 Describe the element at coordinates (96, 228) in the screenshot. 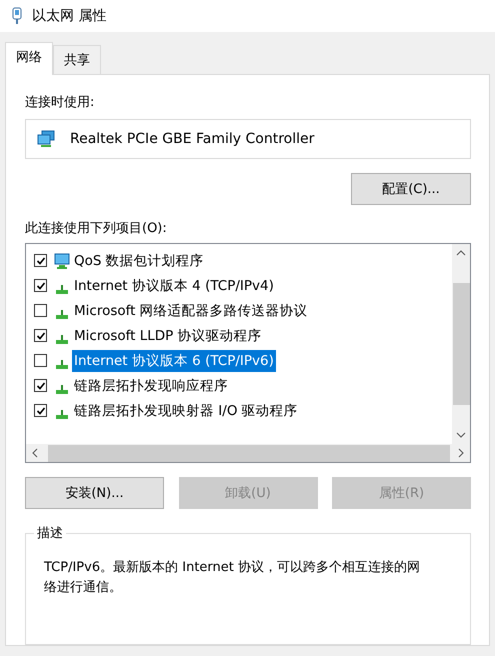

I see `items-label: 此连接使用下列项目(O):` at that location.